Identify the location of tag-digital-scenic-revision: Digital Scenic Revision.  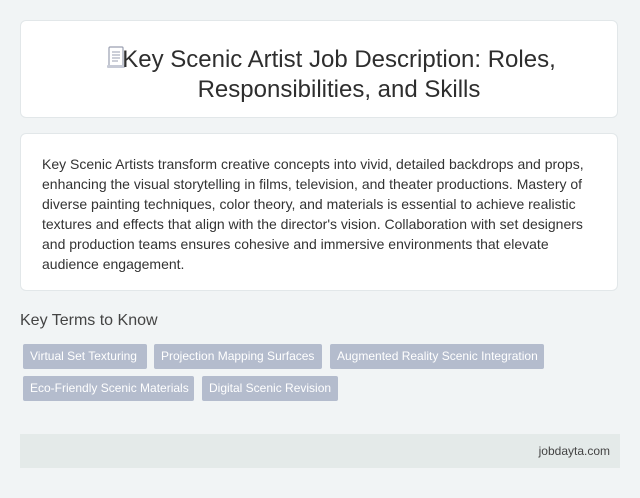
(270, 388).